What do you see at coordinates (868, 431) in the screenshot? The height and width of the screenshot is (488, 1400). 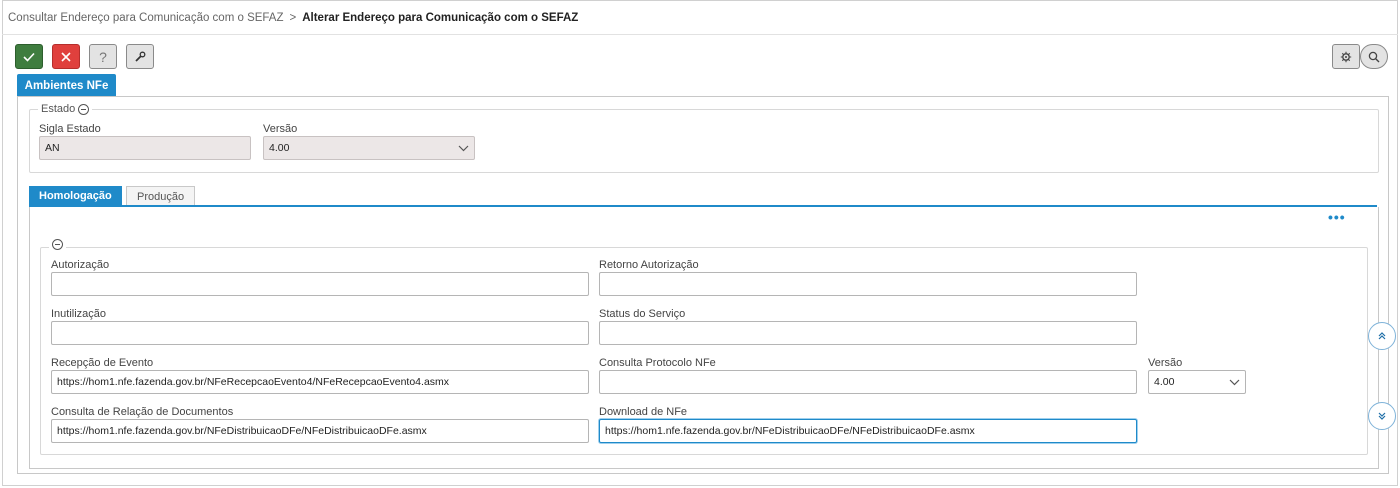 I see `download-nfe-field` at bounding box center [868, 431].